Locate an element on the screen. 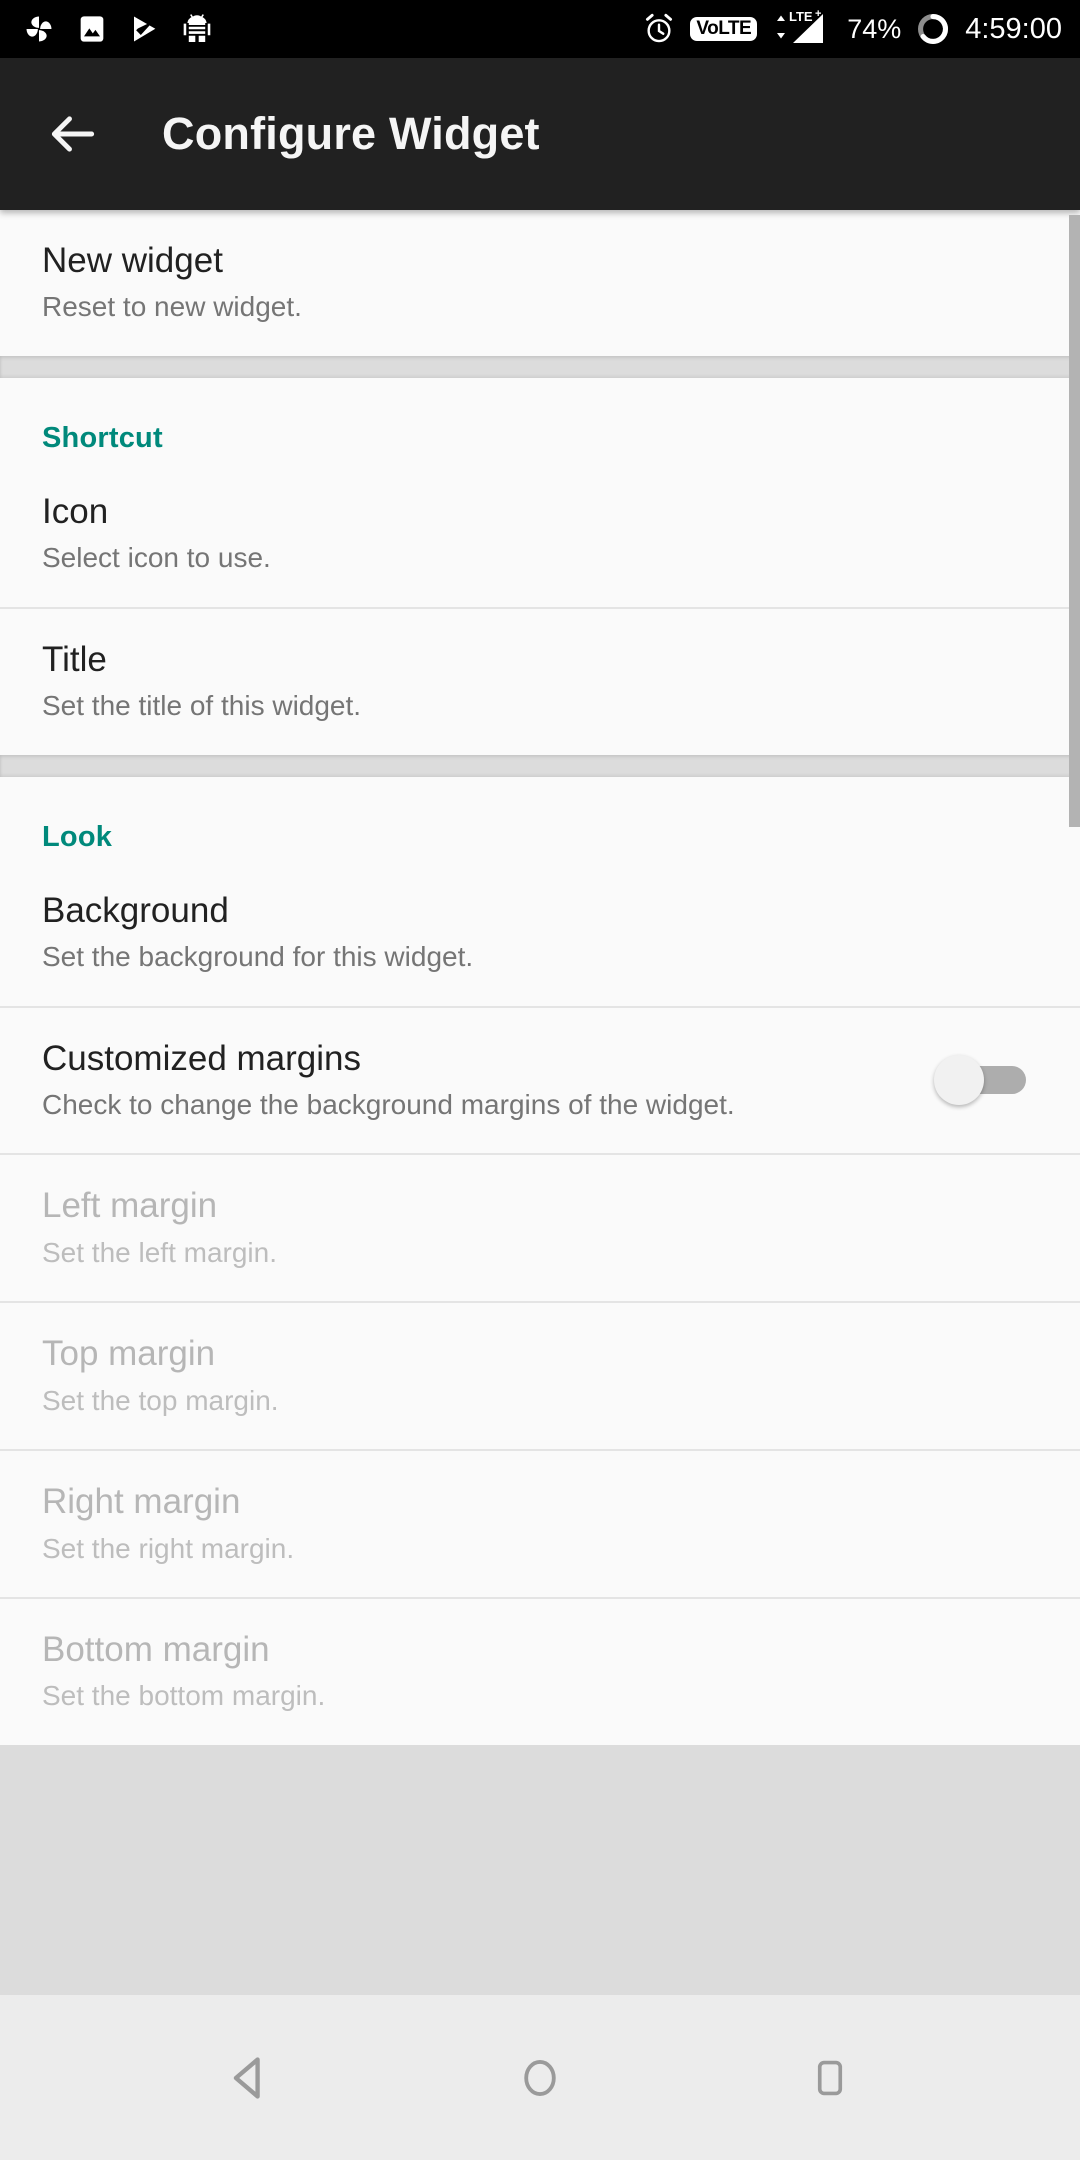 Image resolution: width=1080 pixels, height=2160 pixels. preference-text-group: Right margin Set the right margin. is located at coordinates (540, 1523).